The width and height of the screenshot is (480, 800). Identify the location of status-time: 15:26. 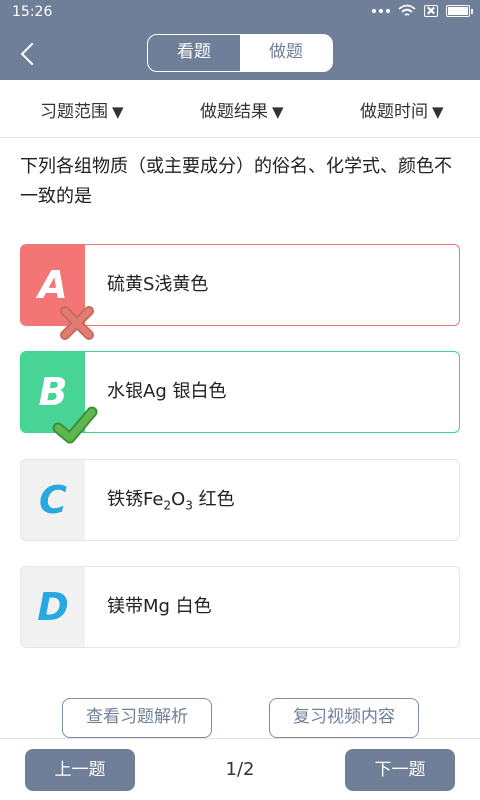
(32, 12).